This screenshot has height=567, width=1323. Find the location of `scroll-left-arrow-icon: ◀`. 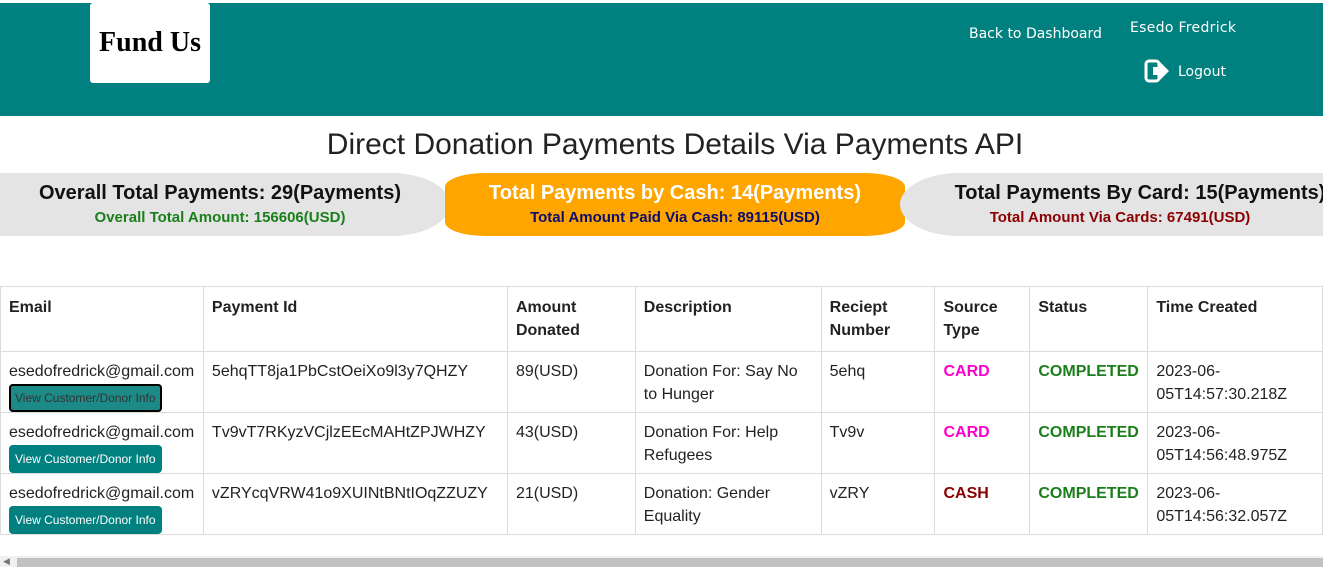

scroll-left-arrow-icon: ◀ is located at coordinates (6, 561).